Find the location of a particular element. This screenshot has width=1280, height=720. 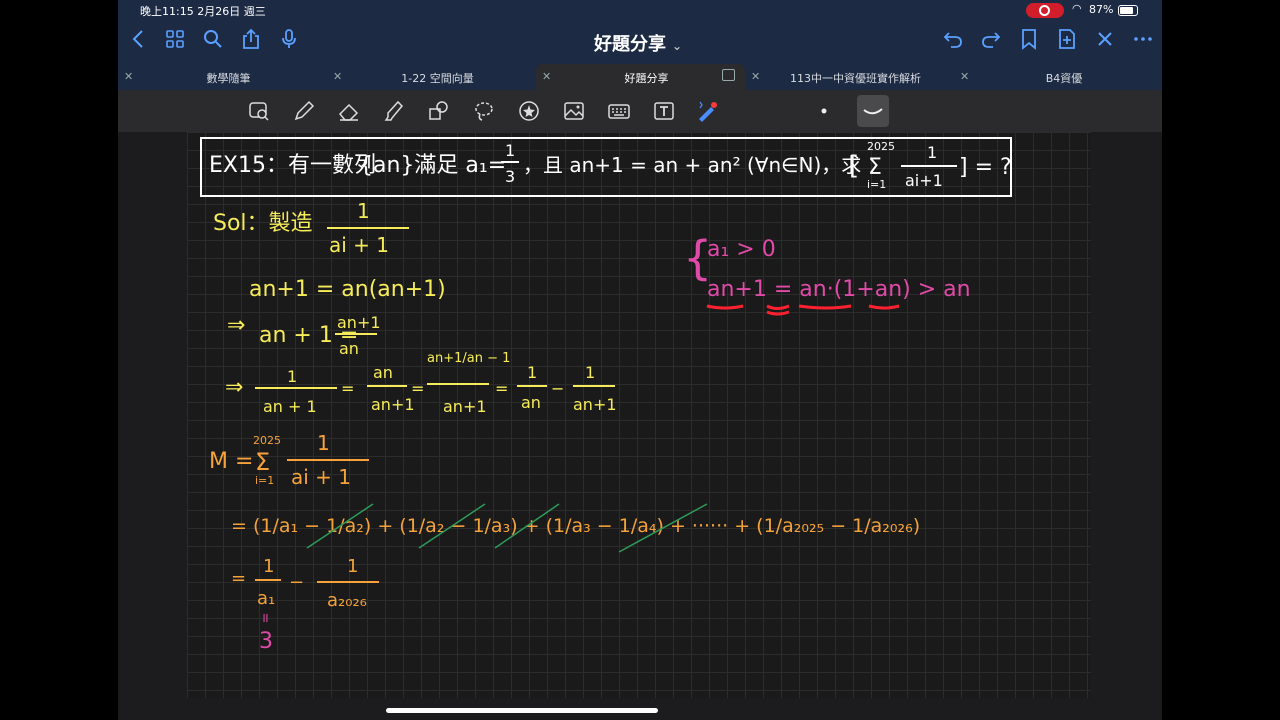

monotonic-note: an+1 = an·(1+an) > an is located at coordinates (839, 289).